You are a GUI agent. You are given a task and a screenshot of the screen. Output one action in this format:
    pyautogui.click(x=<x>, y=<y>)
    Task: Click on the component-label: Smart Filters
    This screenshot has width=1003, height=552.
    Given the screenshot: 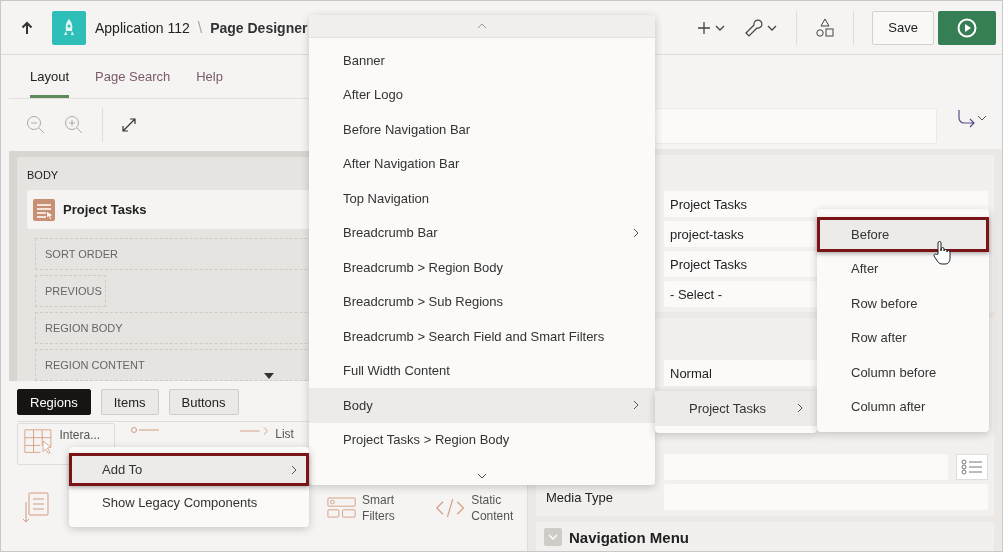 What is the action you would take?
    pyautogui.click(x=379, y=508)
    